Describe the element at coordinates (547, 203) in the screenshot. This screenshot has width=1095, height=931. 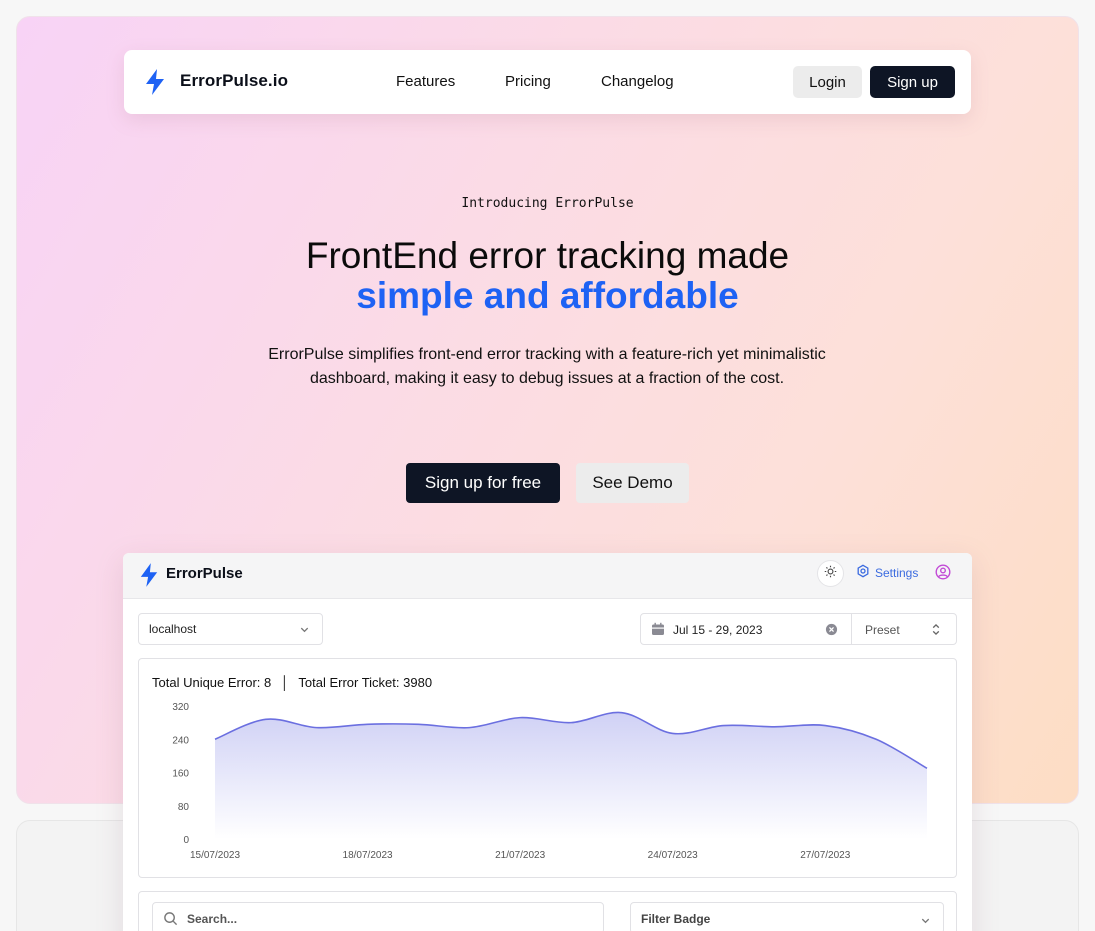
I see `intro-label: Introducing ErrorPulse` at that location.